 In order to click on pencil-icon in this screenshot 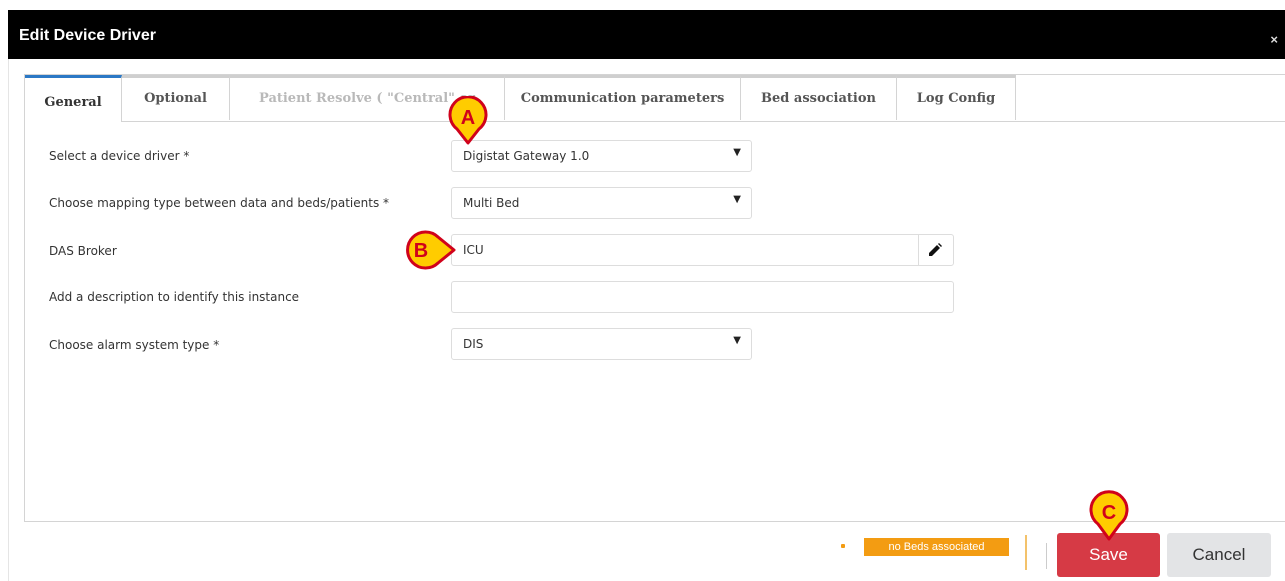, I will do `click(935, 249)`.